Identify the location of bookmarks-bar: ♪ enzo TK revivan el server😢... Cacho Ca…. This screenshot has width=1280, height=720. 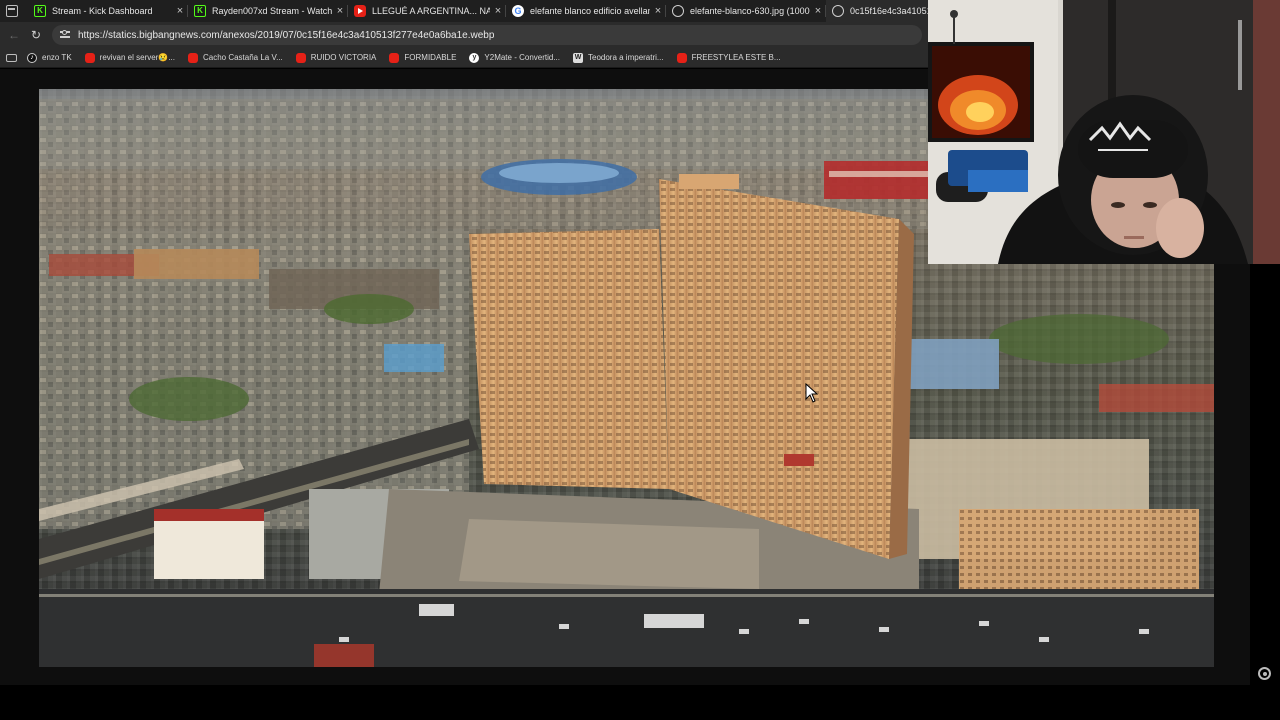
(464, 58).